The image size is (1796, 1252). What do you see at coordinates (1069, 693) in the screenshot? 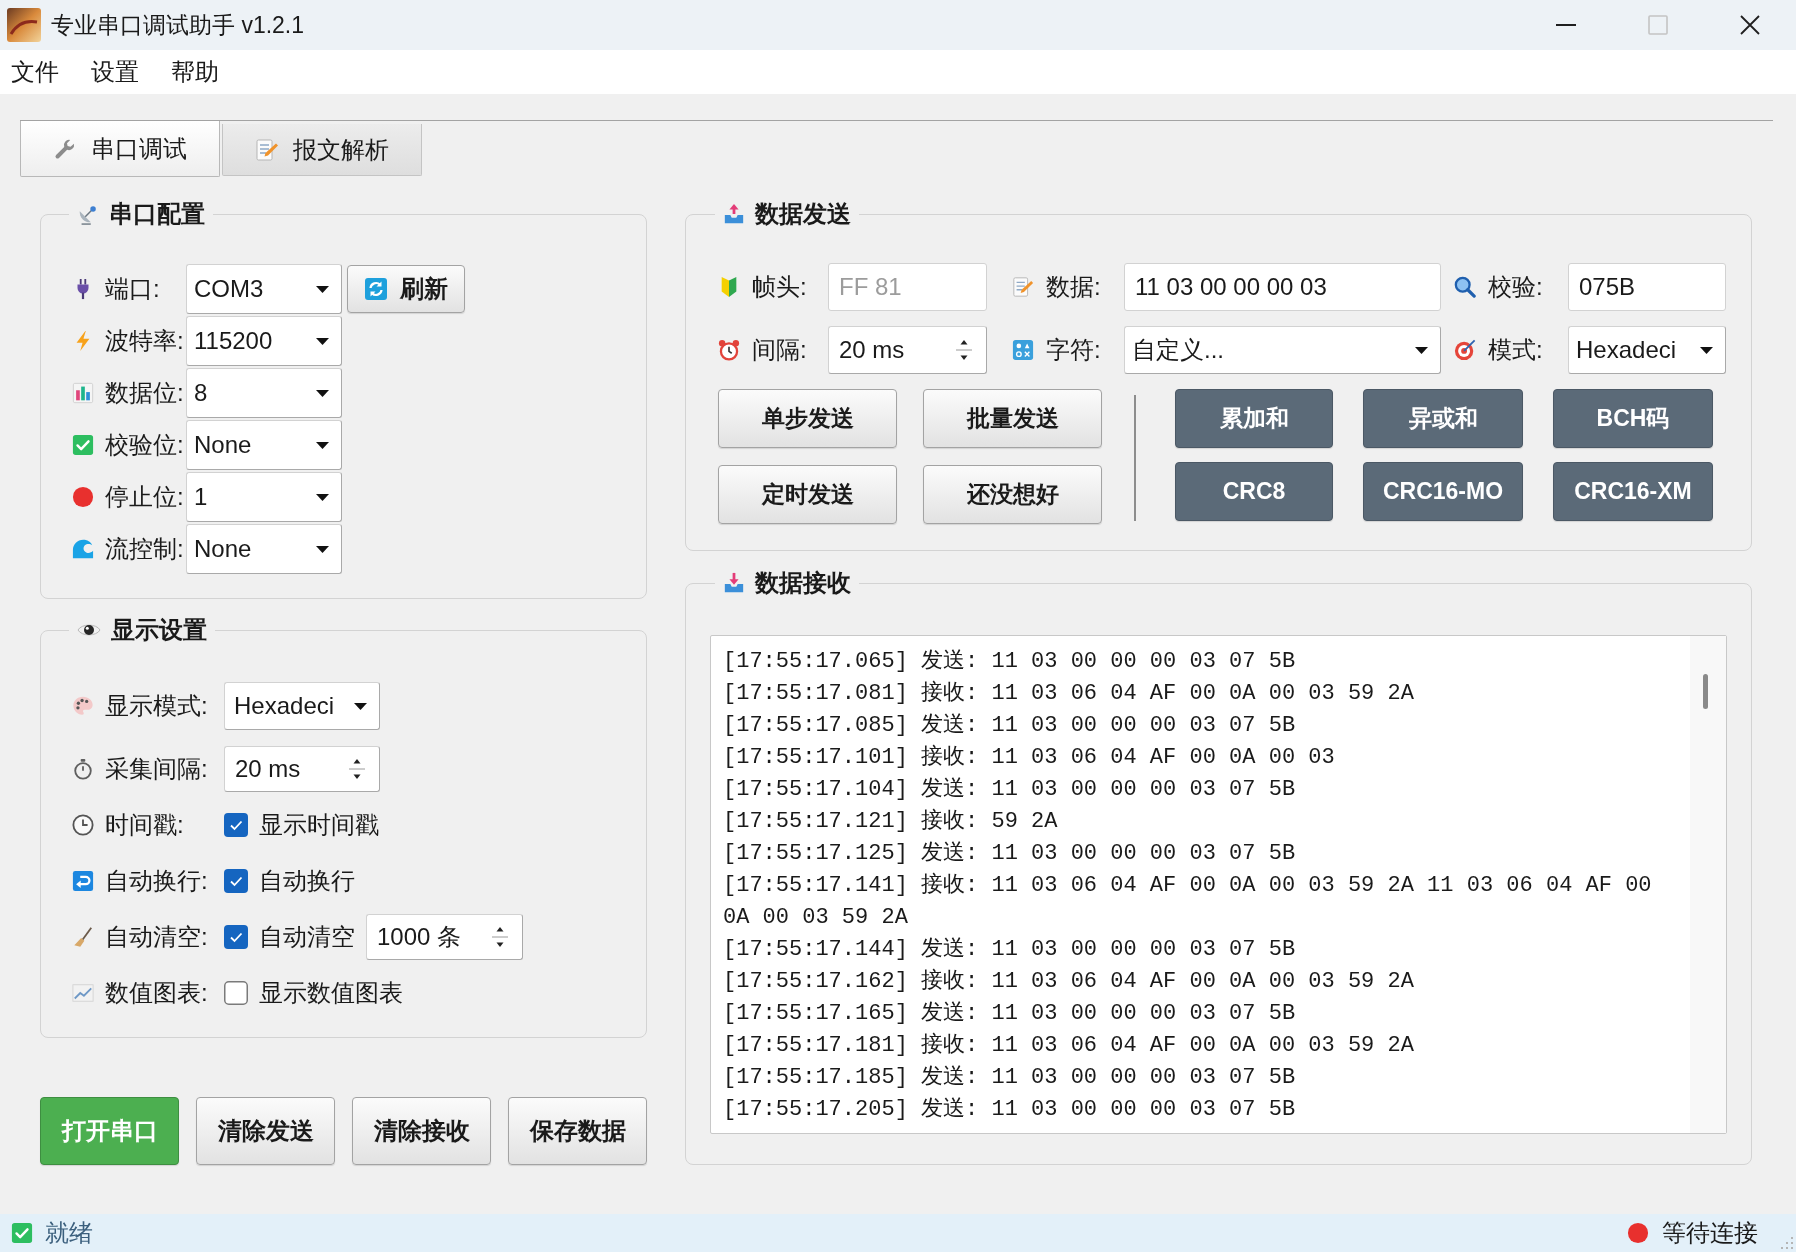
I see `log-line: [17:55:17.081] 接收: 11 03 06 04 AF 00 0A 00 03 59 2A` at bounding box center [1069, 693].